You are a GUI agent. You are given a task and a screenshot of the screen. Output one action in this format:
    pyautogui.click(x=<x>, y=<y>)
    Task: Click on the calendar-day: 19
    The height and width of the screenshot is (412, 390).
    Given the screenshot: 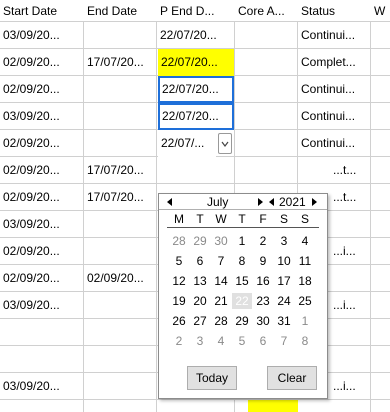 What is the action you would take?
    pyautogui.click(x=179, y=301)
    